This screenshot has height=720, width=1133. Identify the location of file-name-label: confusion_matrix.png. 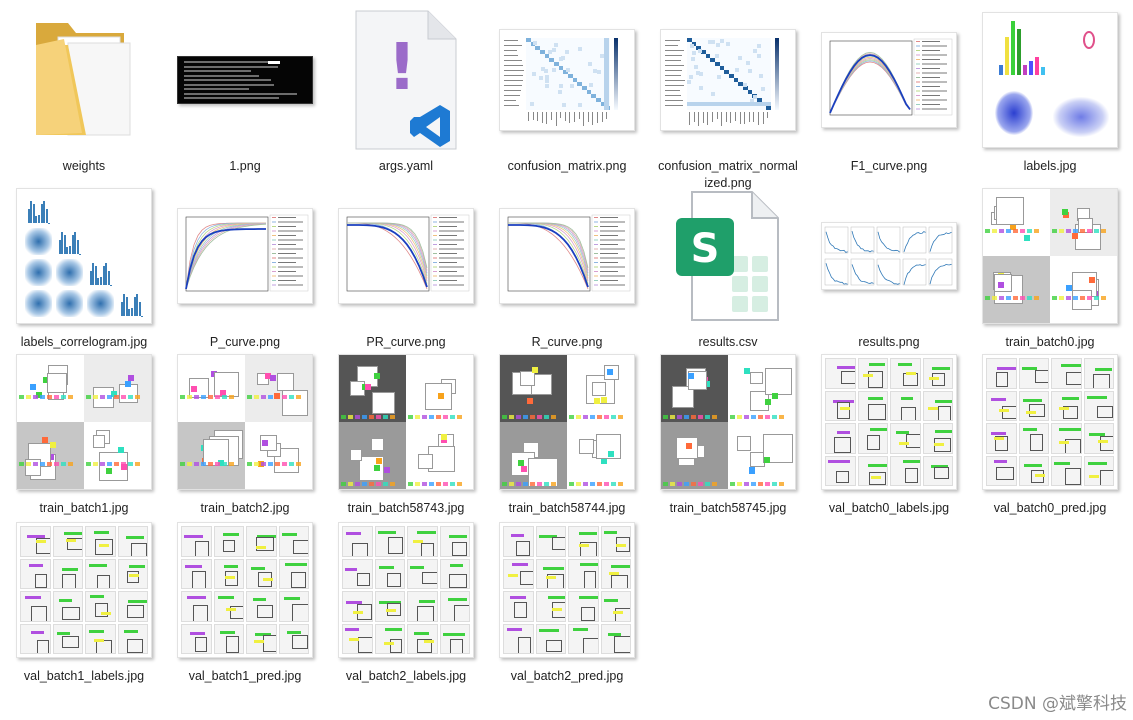
(567, 166).